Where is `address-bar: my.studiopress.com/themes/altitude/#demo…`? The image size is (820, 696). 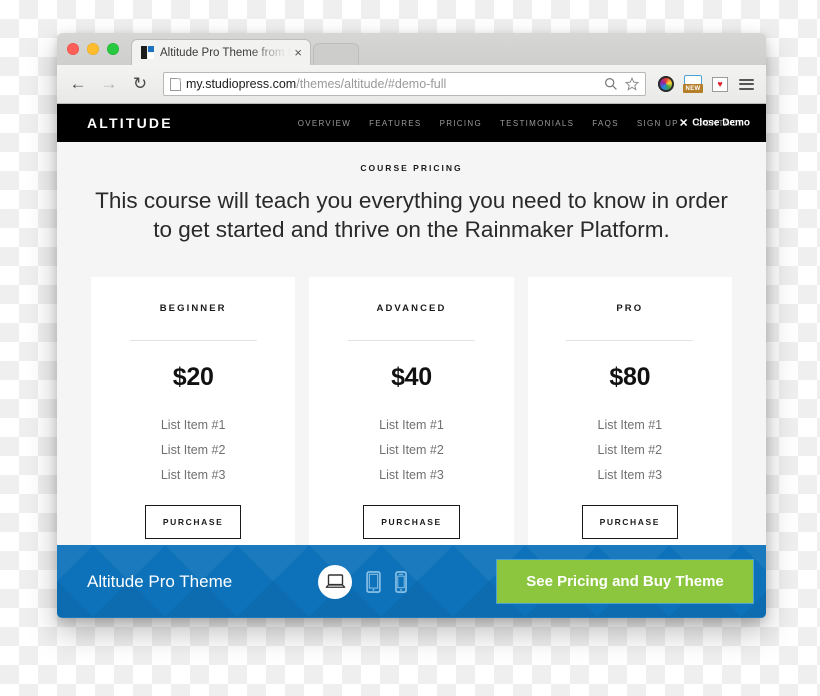
address-bar: my.studiopress.com/themes/altitude/#demo… is located at coordinates (404, 84).